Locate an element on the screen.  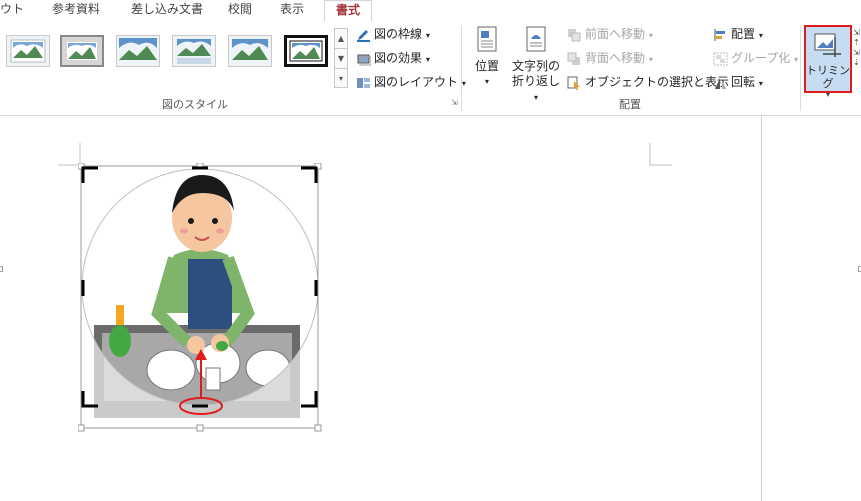
pencil-icon is located at coordinates (363, 35).